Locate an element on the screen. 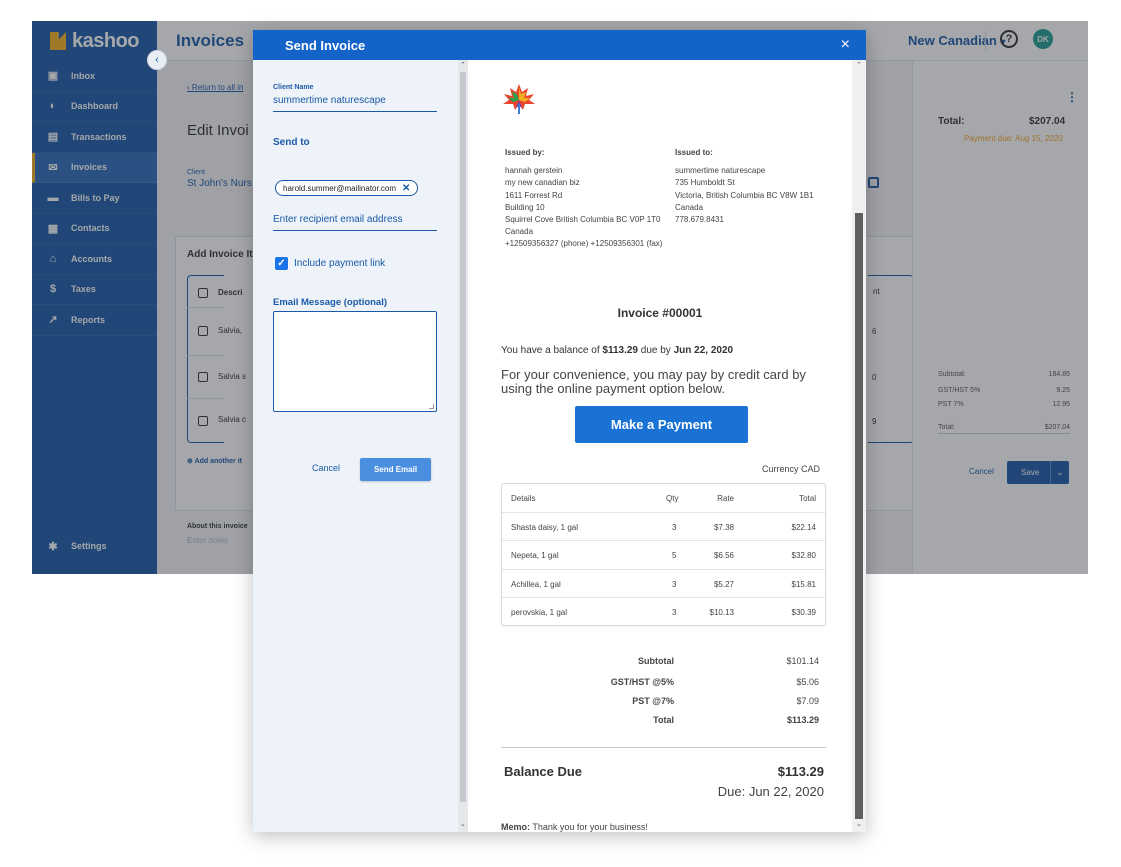 The height and width of the screenshot is (867, 1121). cell-qty: 5 is located at coordinates (674, 555).